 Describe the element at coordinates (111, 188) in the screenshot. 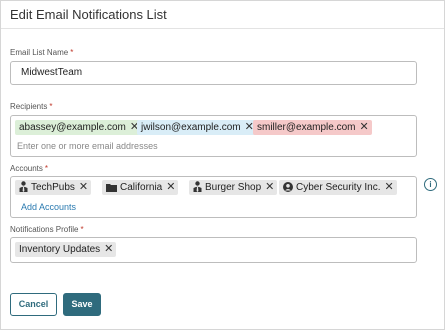

I see `folder-icon` at that location.